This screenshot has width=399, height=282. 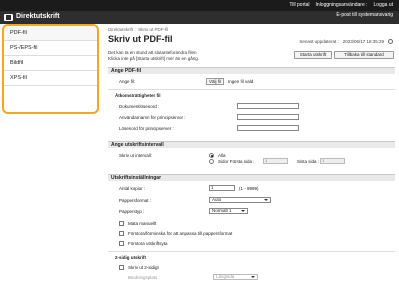 What do you see at coordinates (152, 117) in the screenshot?
I see `user-name-label: Användarnamn för principservor :` at bounding box center [152, 117].